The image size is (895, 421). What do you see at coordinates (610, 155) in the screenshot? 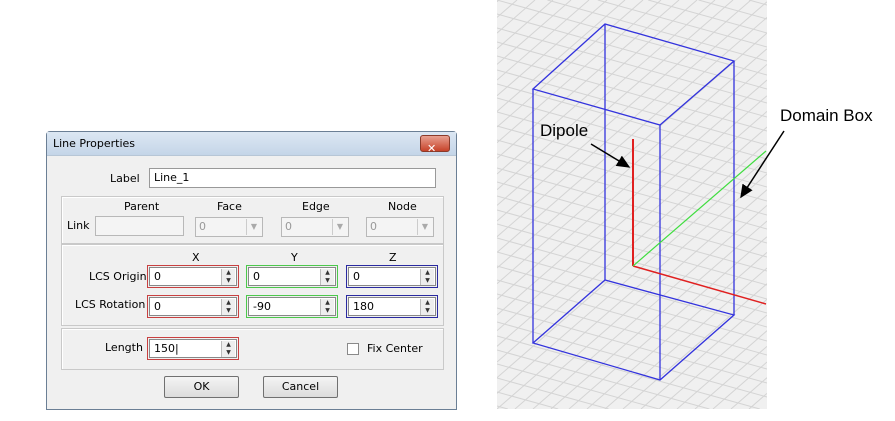
I see `dipole-arrow` at bounding box center [610, 155].